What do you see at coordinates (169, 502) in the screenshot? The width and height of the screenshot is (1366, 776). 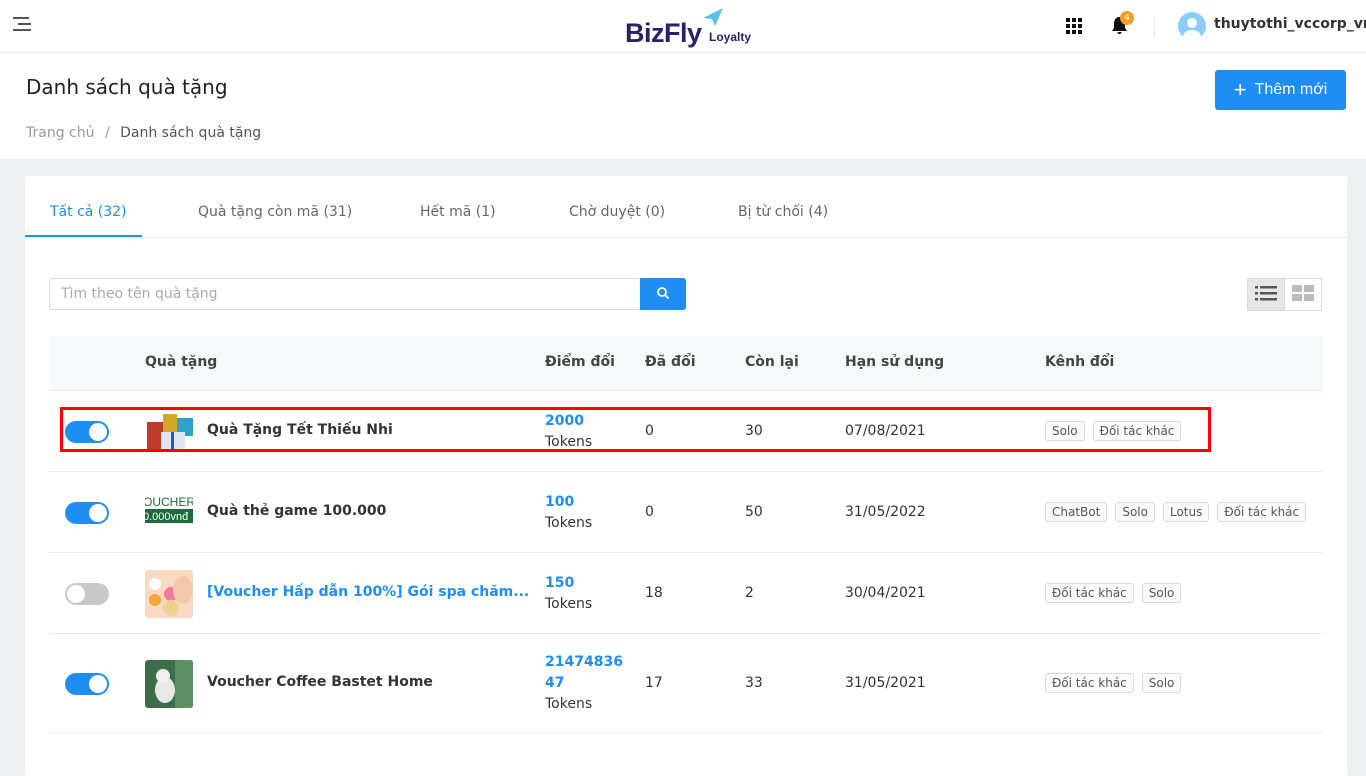 I see `svg-text: OUCHER` at bounding box center [169, 502].